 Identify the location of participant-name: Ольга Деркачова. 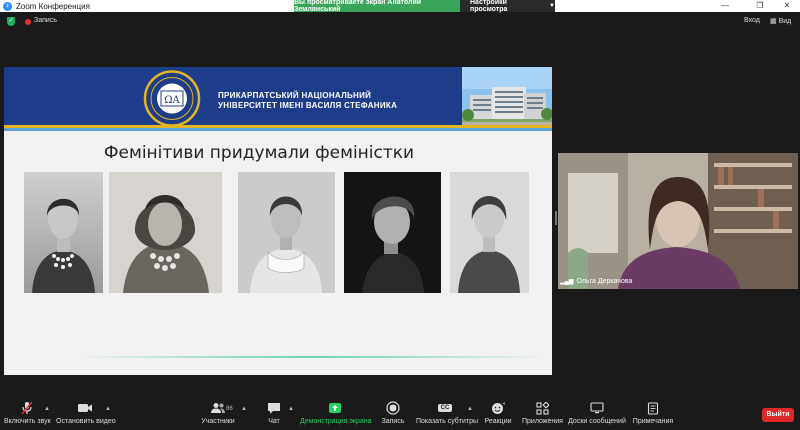
(604, 281).